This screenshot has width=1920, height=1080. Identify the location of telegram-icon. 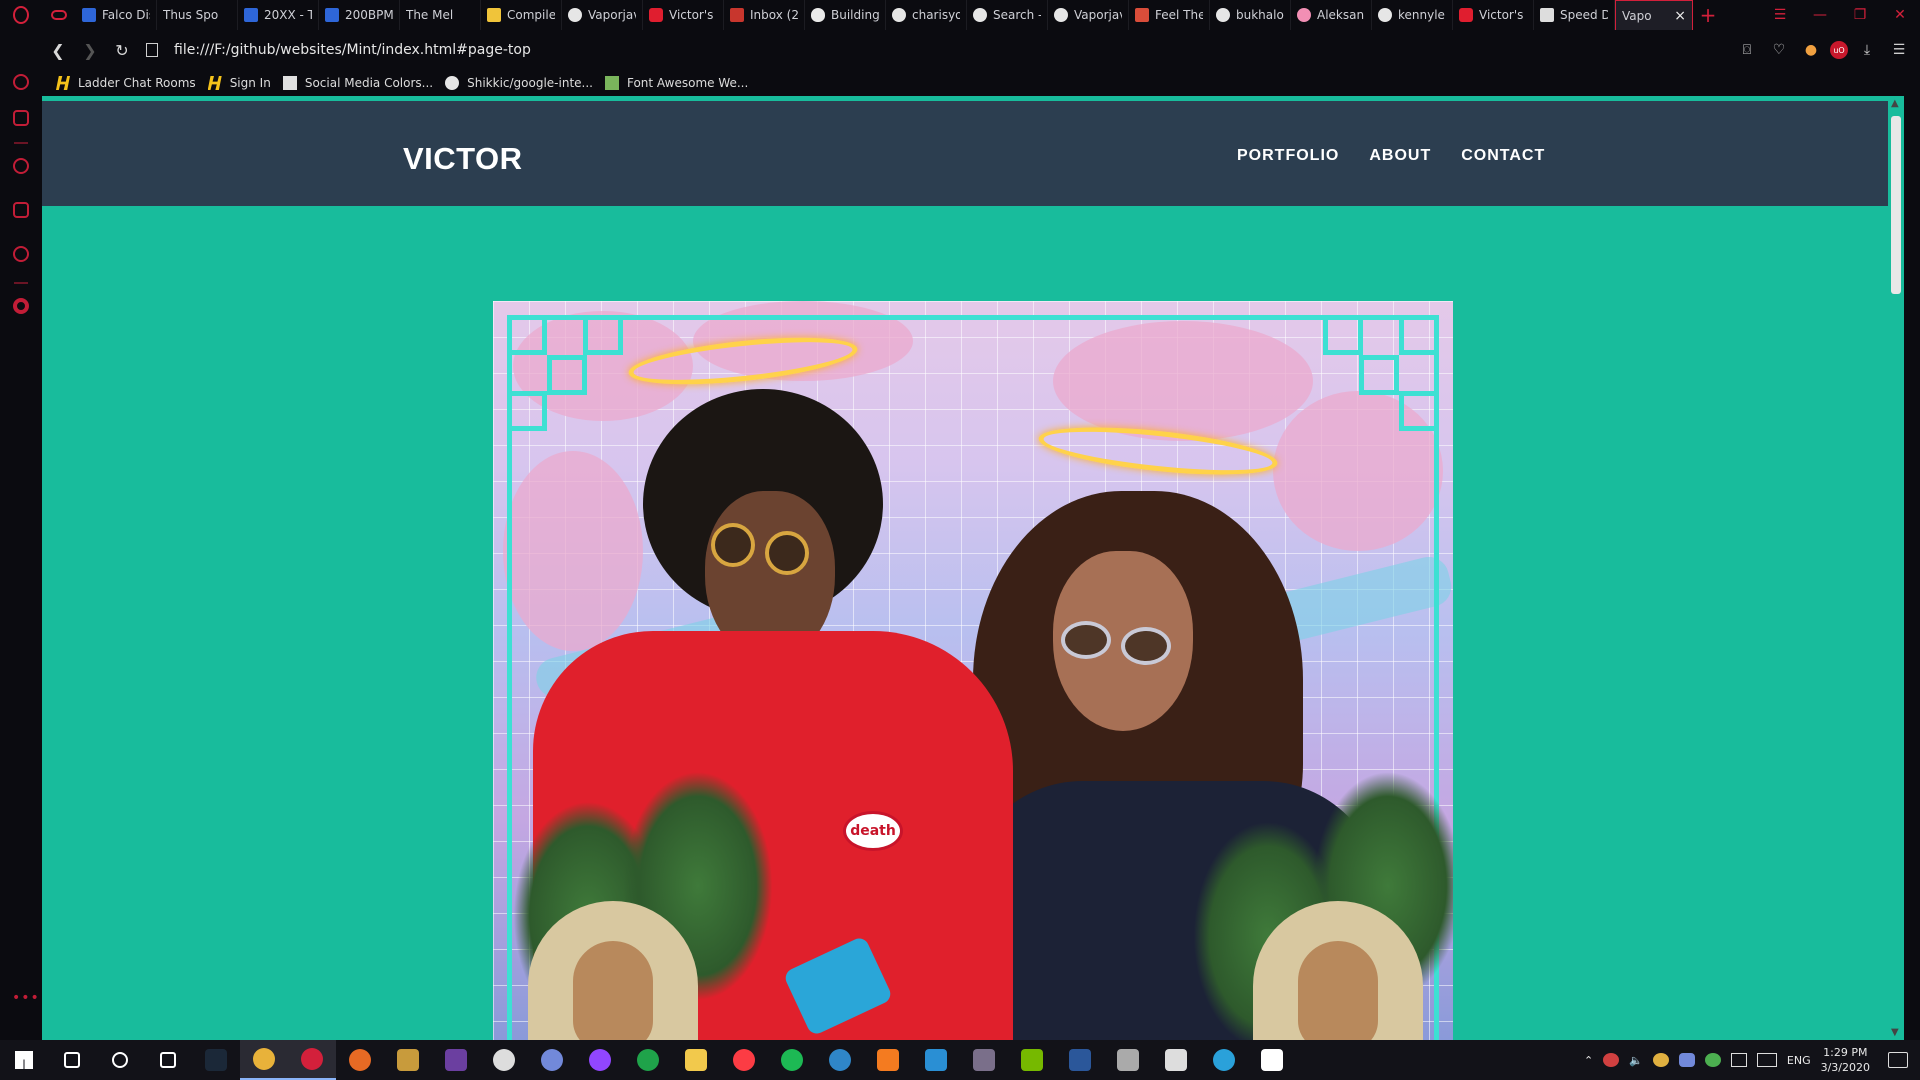
(1224, 1060).